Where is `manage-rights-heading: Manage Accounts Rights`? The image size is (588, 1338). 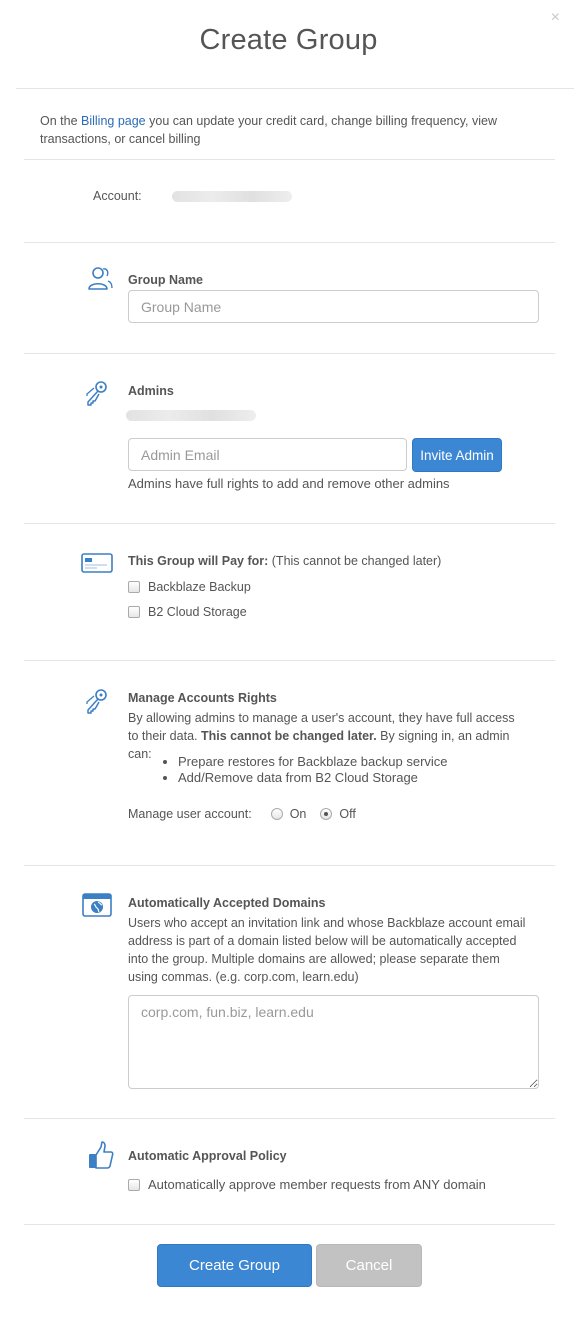
manage-rights-heading: Manage Accounts Rights is located at coordinates (202, 698).